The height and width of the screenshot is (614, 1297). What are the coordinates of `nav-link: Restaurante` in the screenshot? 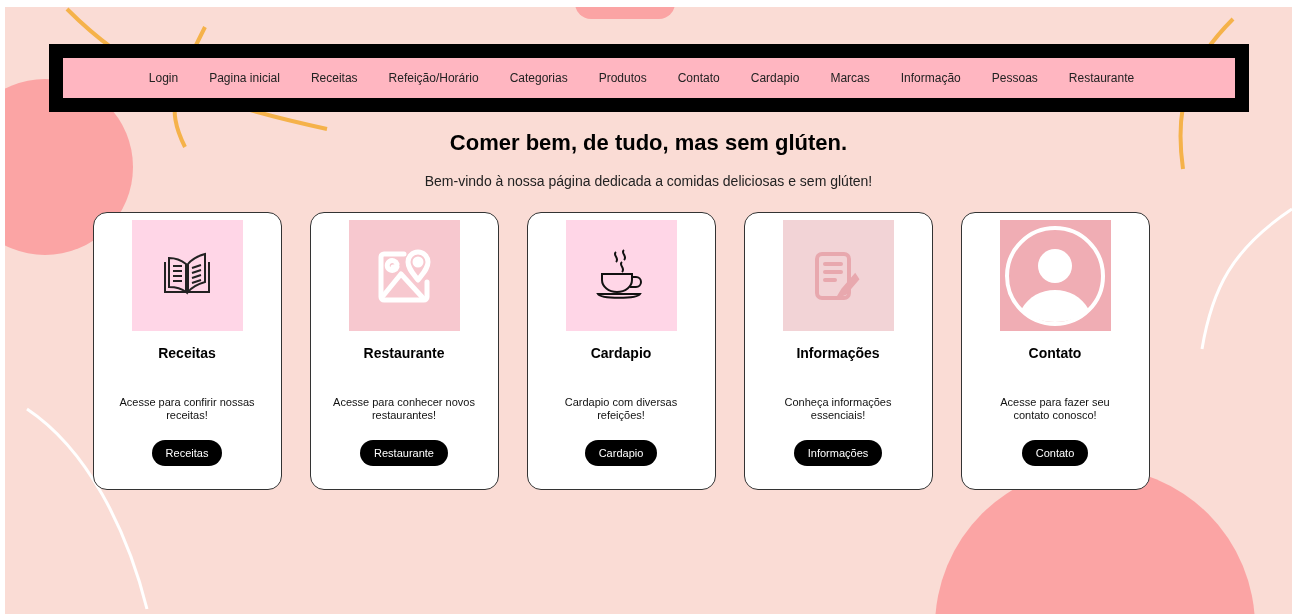 It's located at (1101, 78).